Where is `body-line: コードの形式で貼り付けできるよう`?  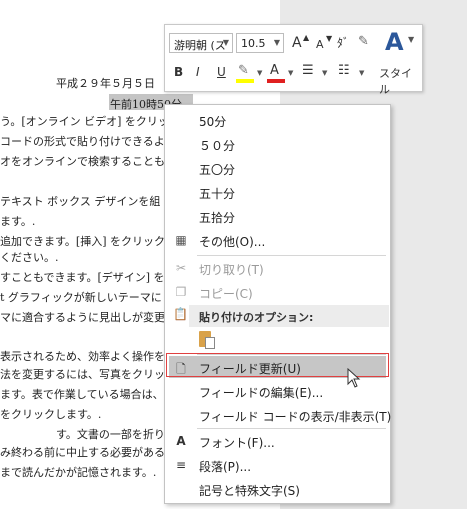 body-line: コードの形式で貼り付けできるよう is located at coordinates (88, 141).